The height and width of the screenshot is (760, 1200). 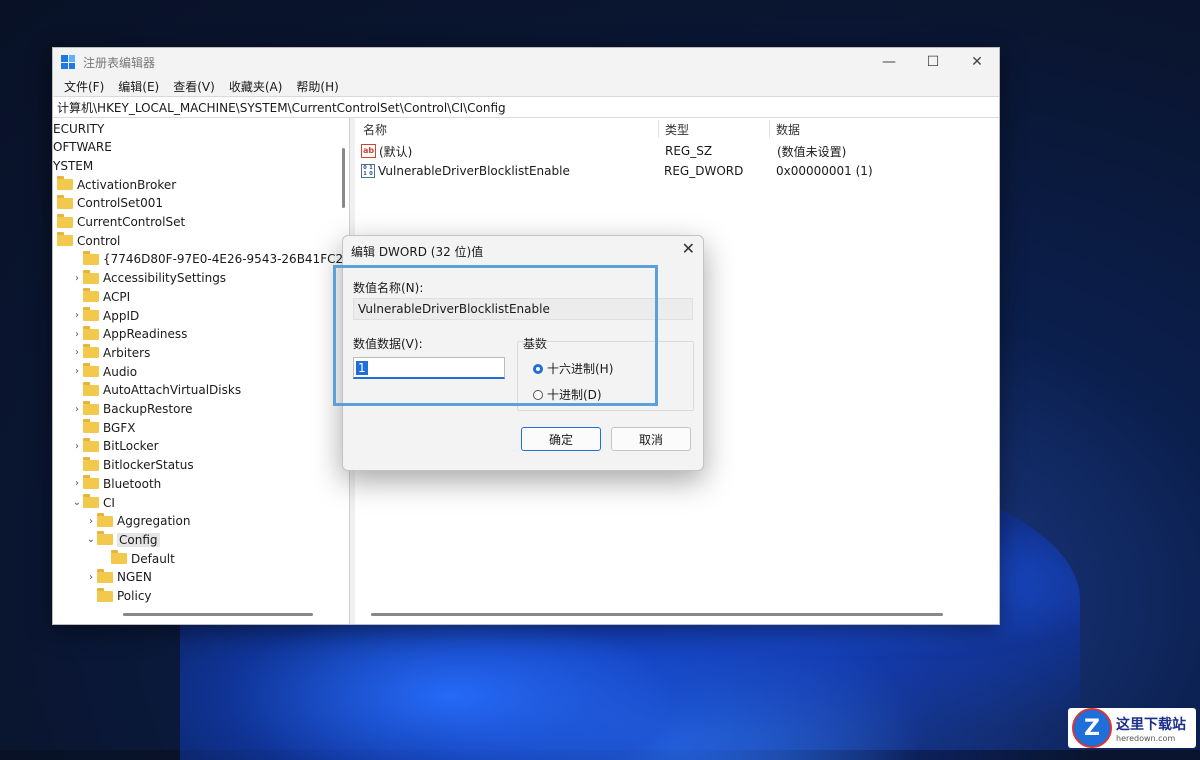 What do you see at coordinates (651, 439) in the screenshot?
I see `cancel-button: 取消` at bounding box center [651, 439].